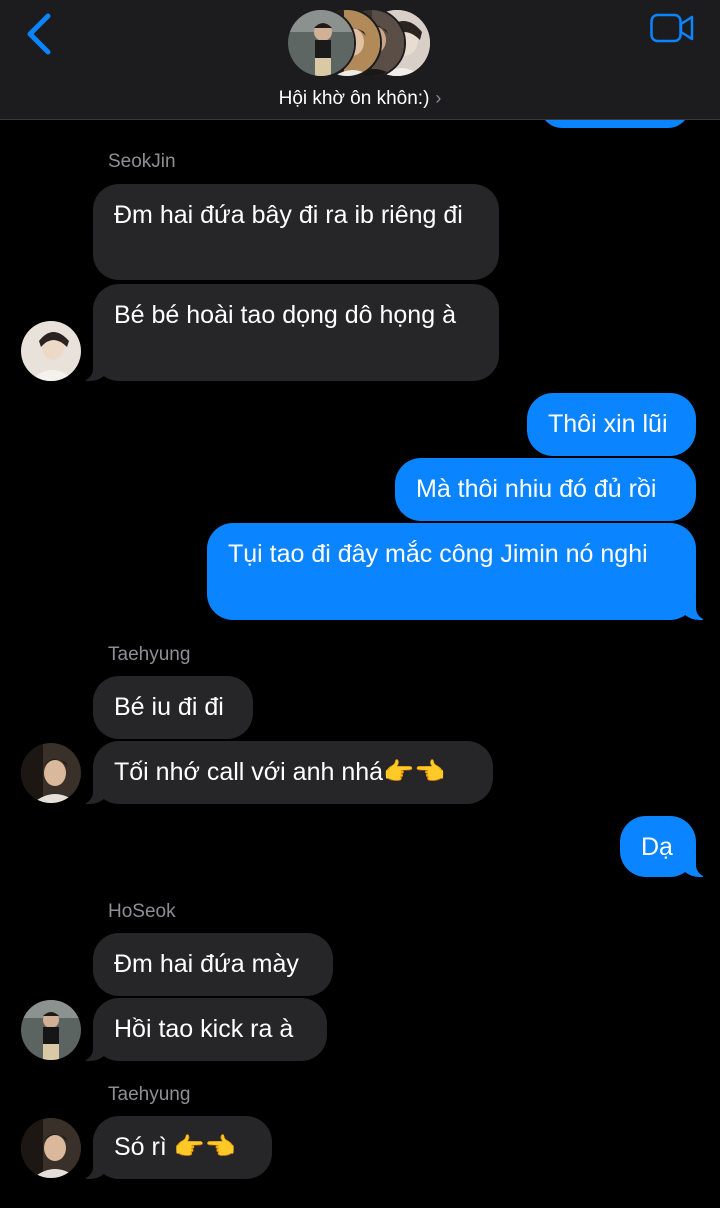 This screenshot has height=1208, width=720. Describe the element at coordinates (288, 215) in the screenshot. I see `message-text: Đm hai đứa bây đi ra ib riêng đi` at that location.